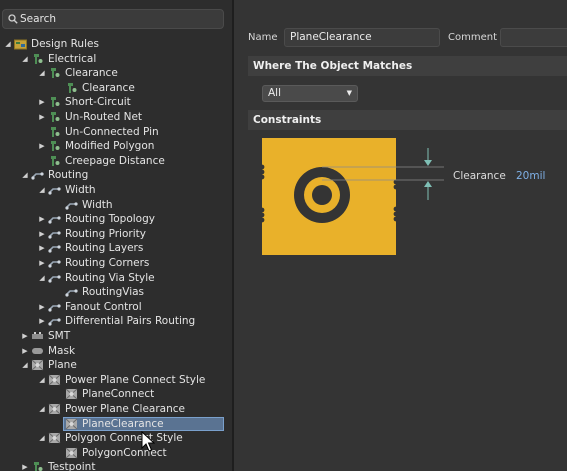 Image resolution: width=567 pixels, height=471 pixels. What do you see at coordinates (116, 102) in the screenshot?
I see `tree-item: ▶ Short-Circuit` at bounding box center [116, 102].